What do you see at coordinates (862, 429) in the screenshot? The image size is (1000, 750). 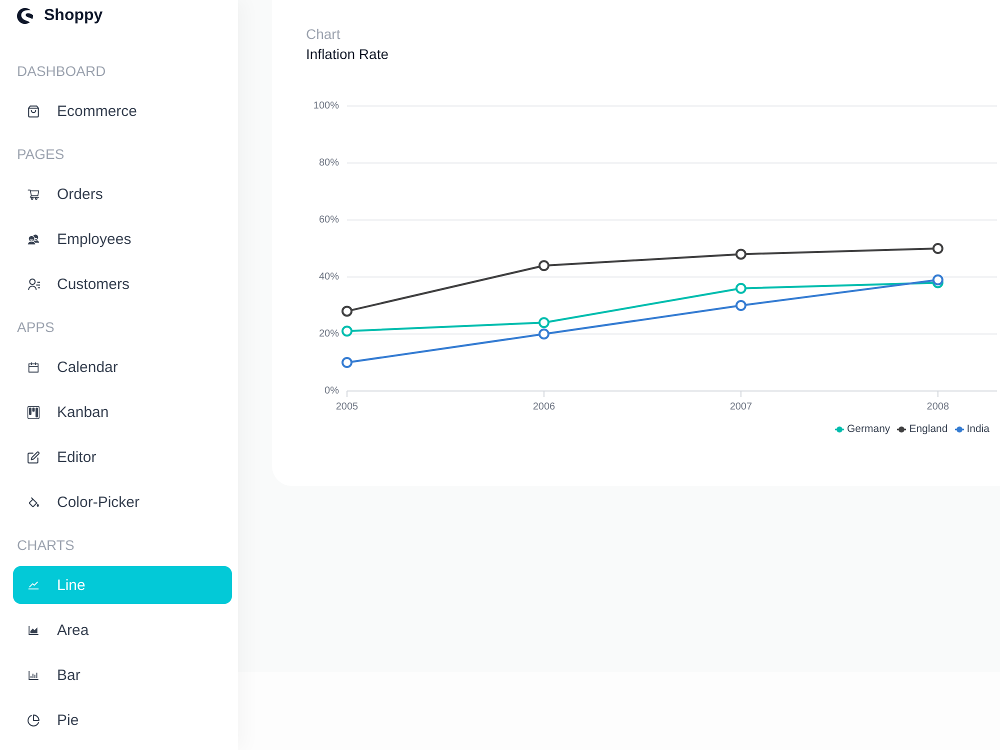 I see `legend-item: Germany` at bounding box center [862, 429].